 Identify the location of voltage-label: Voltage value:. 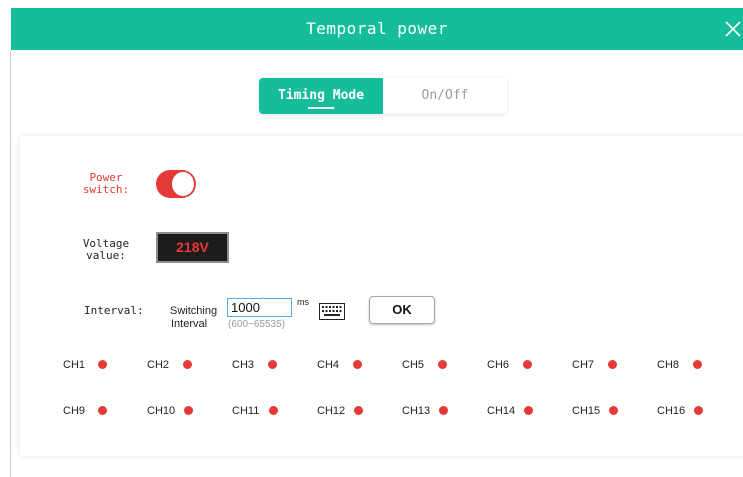
(106, 250).